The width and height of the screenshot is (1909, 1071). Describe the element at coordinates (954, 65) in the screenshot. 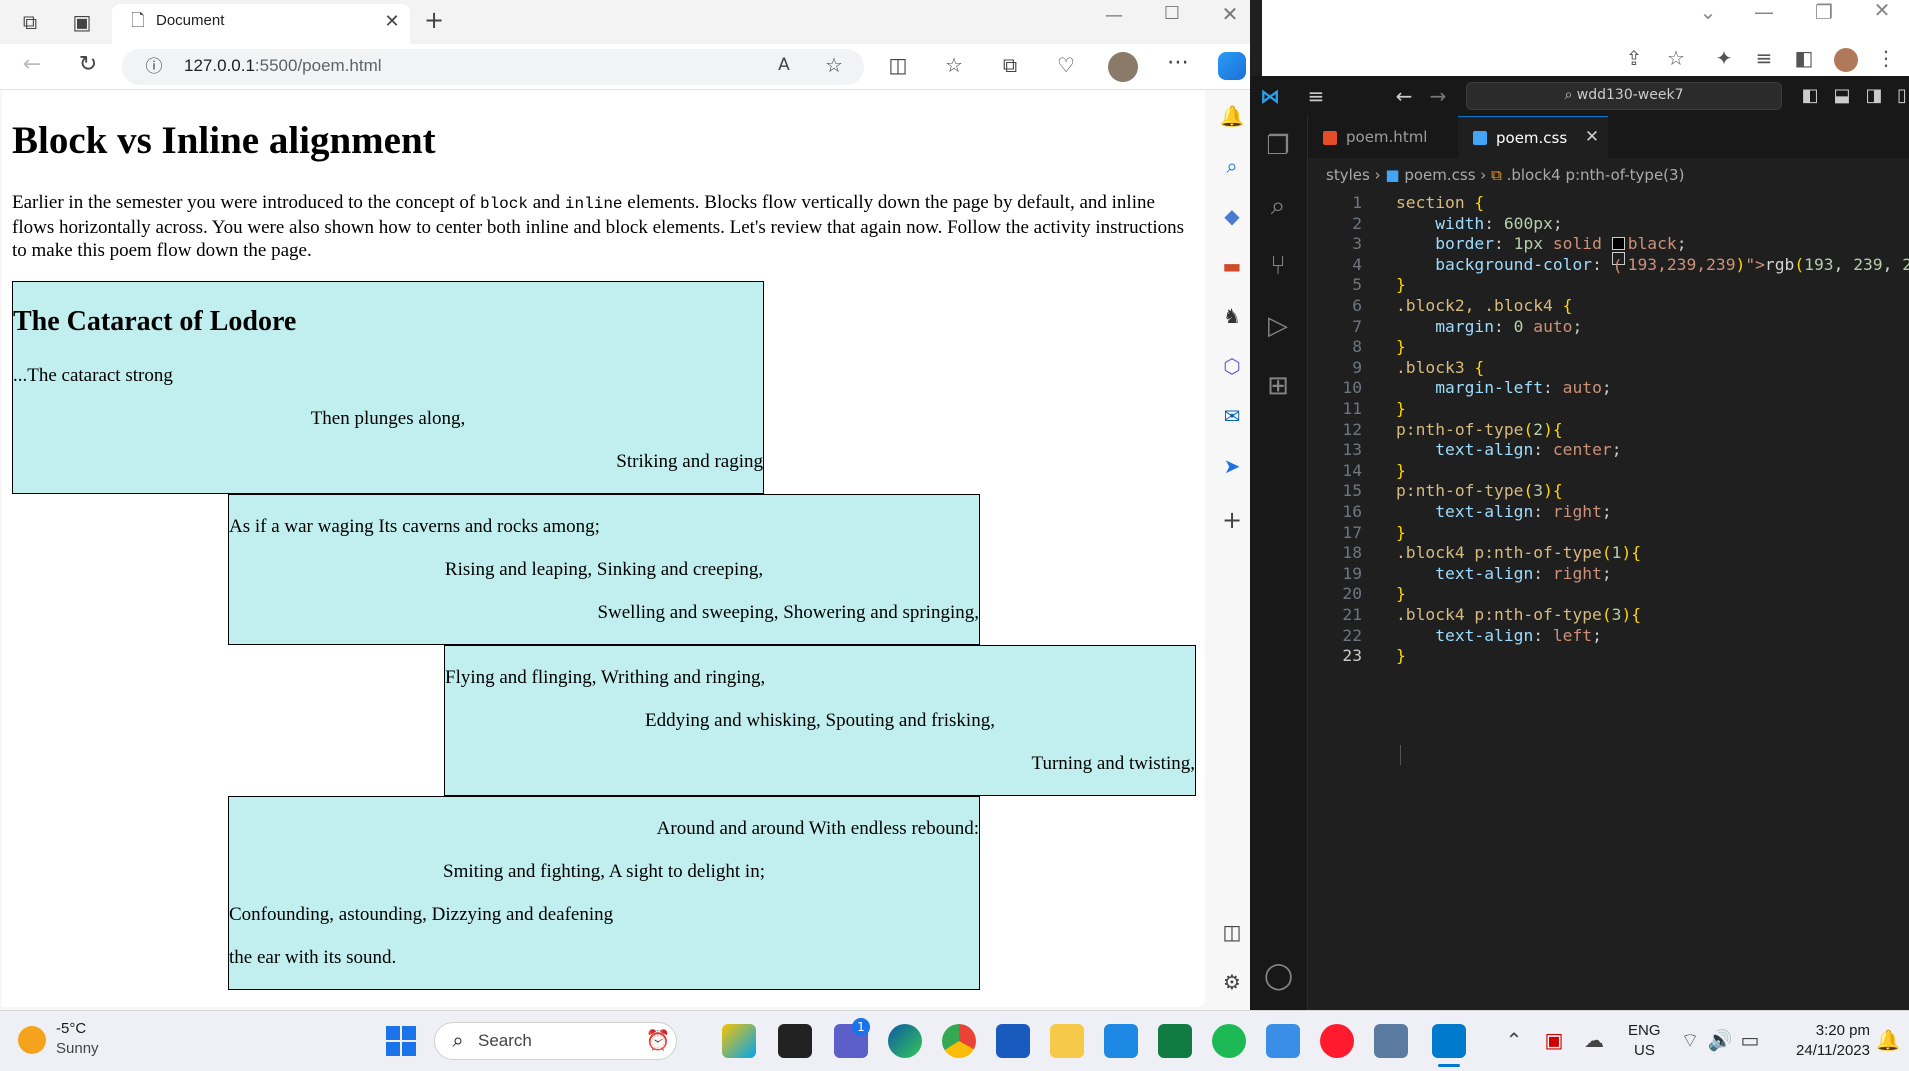

I see `favorites-icon: ☆` at that location.